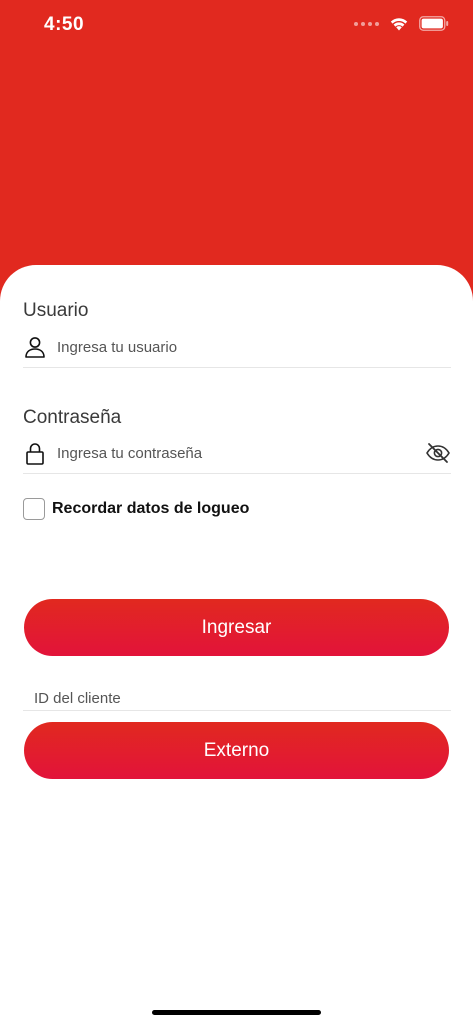  What do you see at coordinates (236, 27) in the screenshot?
I see `status-bar: 4:50` at bounding box center [236, 27].